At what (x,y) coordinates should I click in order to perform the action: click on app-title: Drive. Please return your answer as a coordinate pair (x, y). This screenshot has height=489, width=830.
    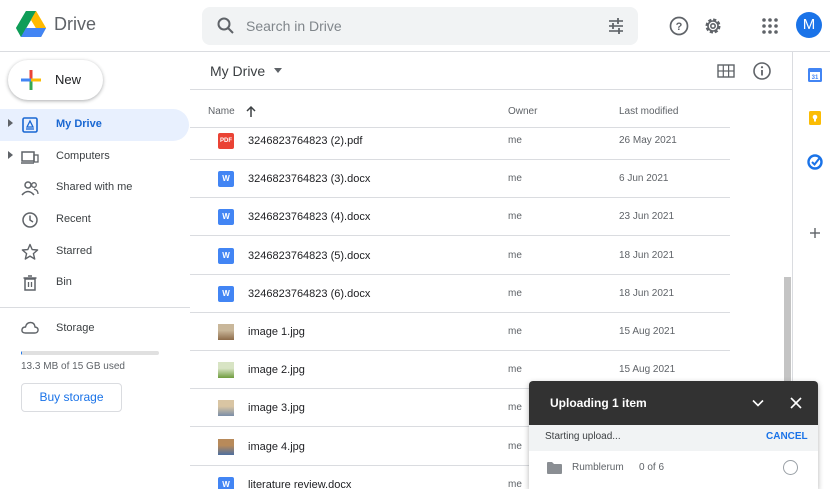
    Looking at the image, I should click on (75, 24).